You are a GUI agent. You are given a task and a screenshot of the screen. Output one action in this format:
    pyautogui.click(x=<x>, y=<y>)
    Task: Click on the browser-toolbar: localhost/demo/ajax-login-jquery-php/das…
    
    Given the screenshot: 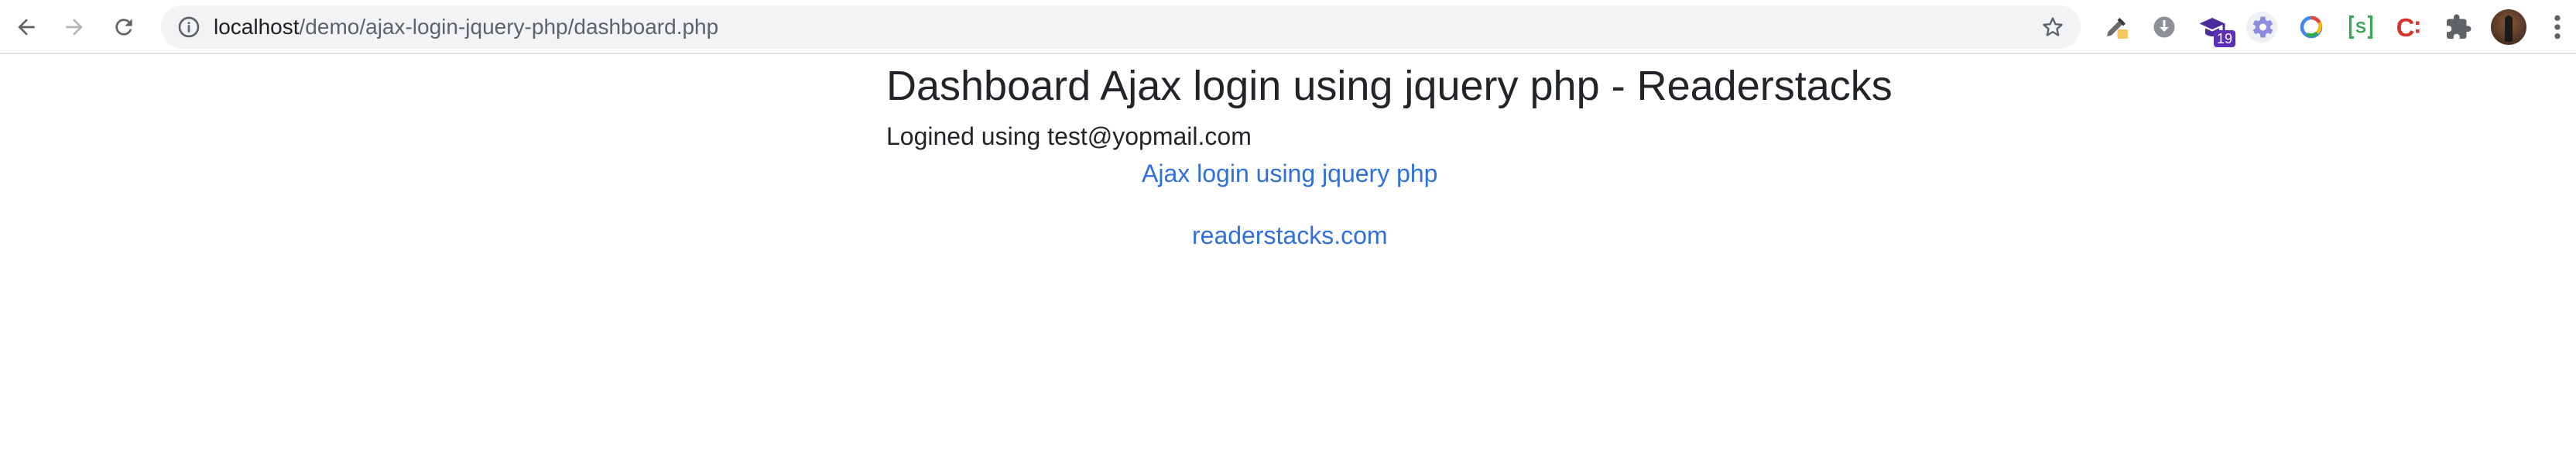 What is the action you would take?
    pyautogui.click(x=1288, y=27)
    